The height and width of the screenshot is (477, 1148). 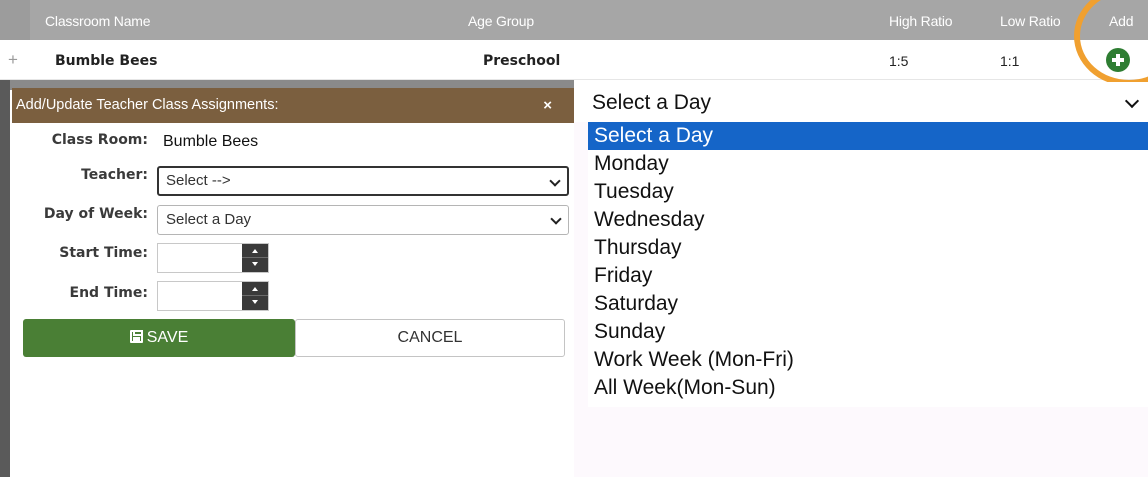 What do you see at coordinates (1118, 60) in the screenshot?
I see `plus-circle-icon` at bounding box center [1118, 60].